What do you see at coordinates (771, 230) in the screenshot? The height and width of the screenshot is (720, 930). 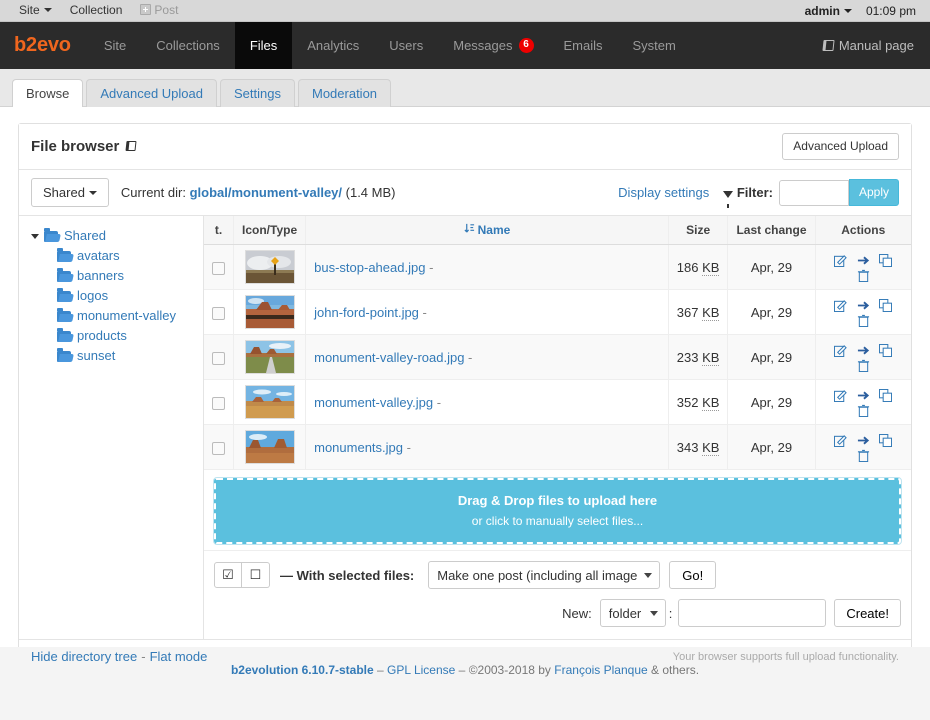 I see `column-header-last-change: Last change` at bounding box center [771, 230].